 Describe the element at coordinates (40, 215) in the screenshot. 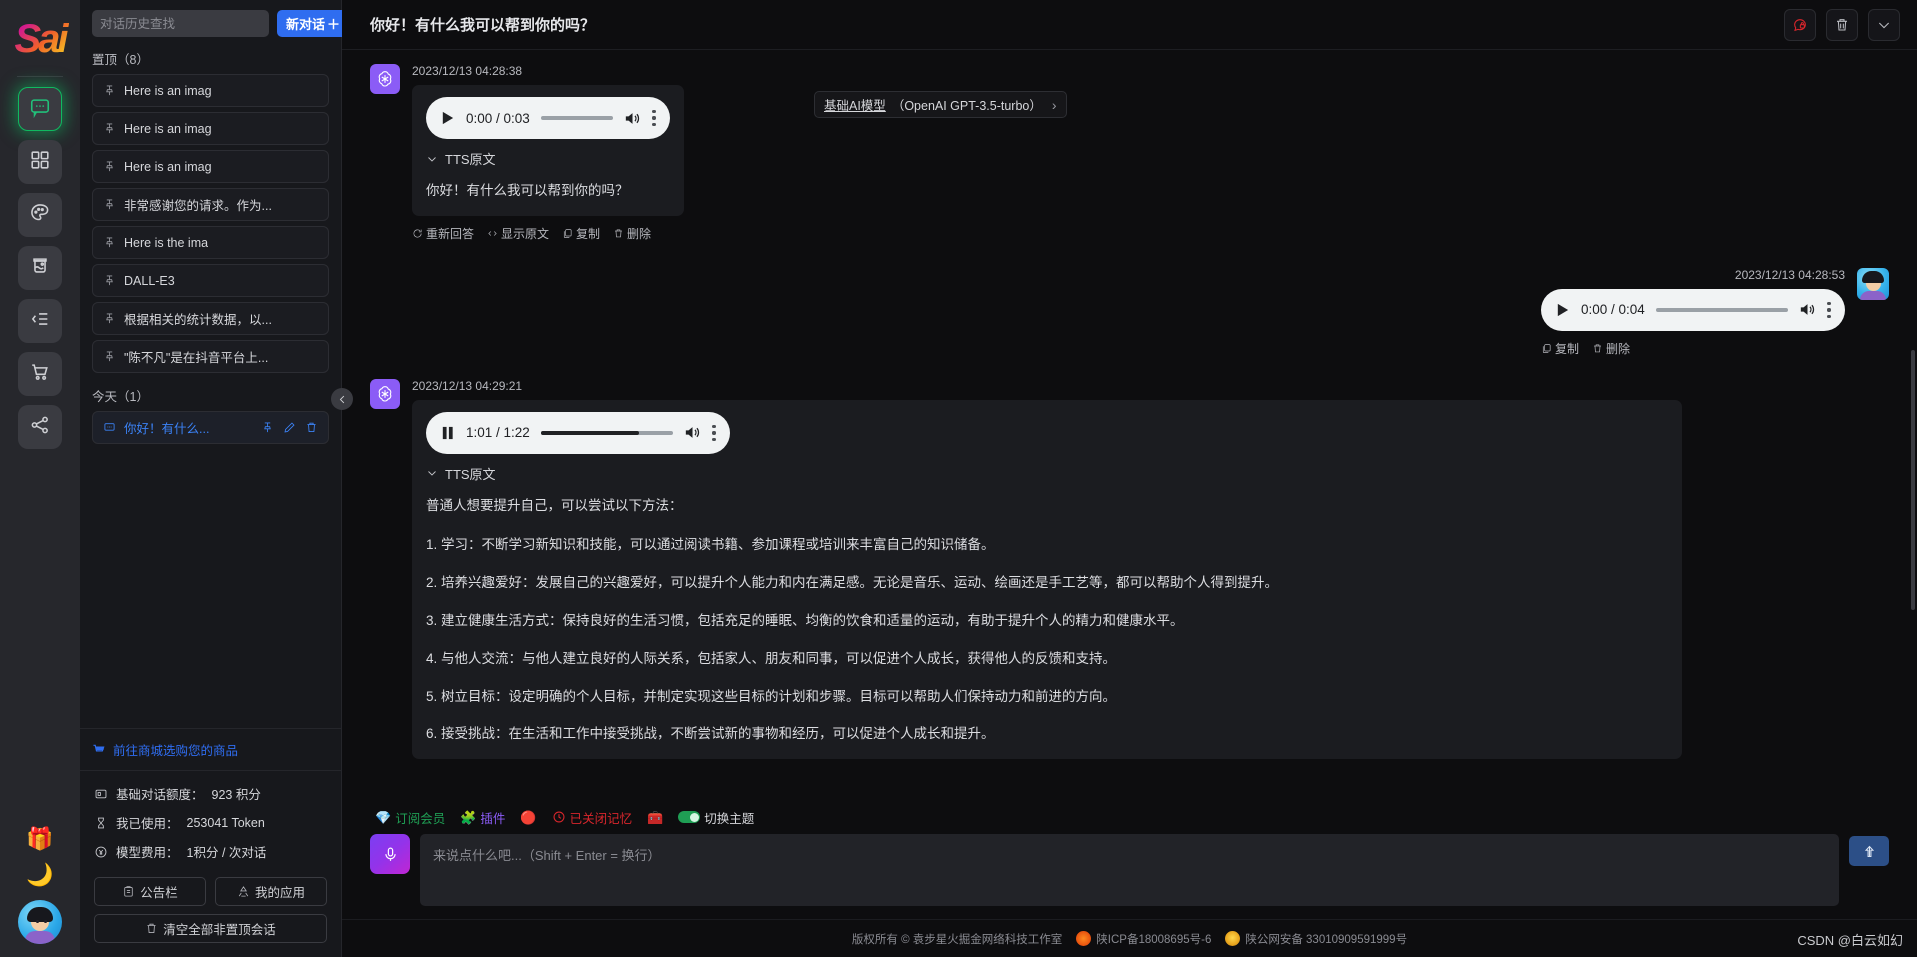

I see `rail-item-drawing` at that location.